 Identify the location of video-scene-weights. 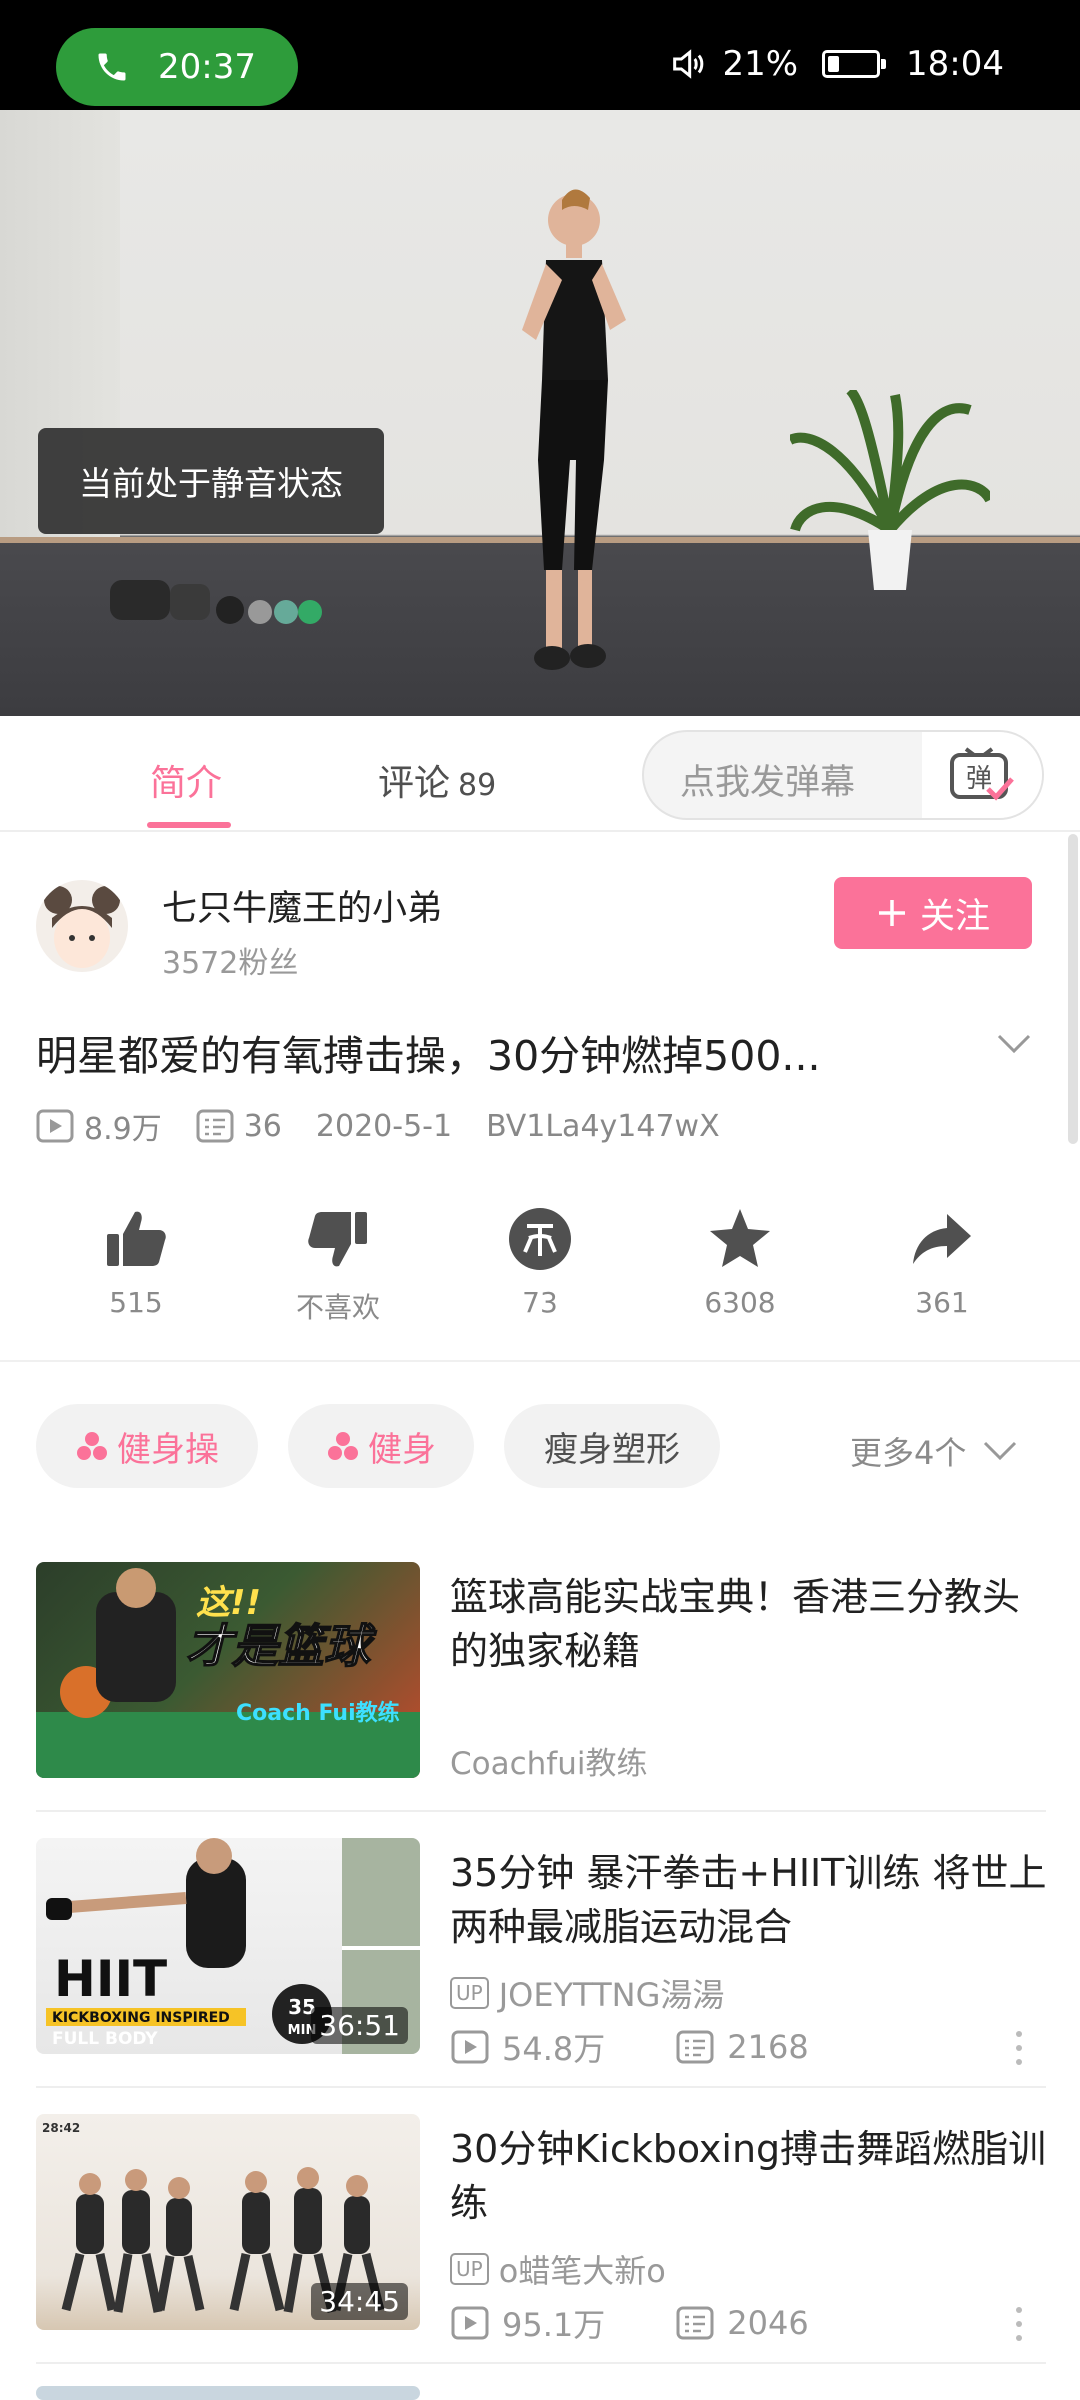
(216, 602).